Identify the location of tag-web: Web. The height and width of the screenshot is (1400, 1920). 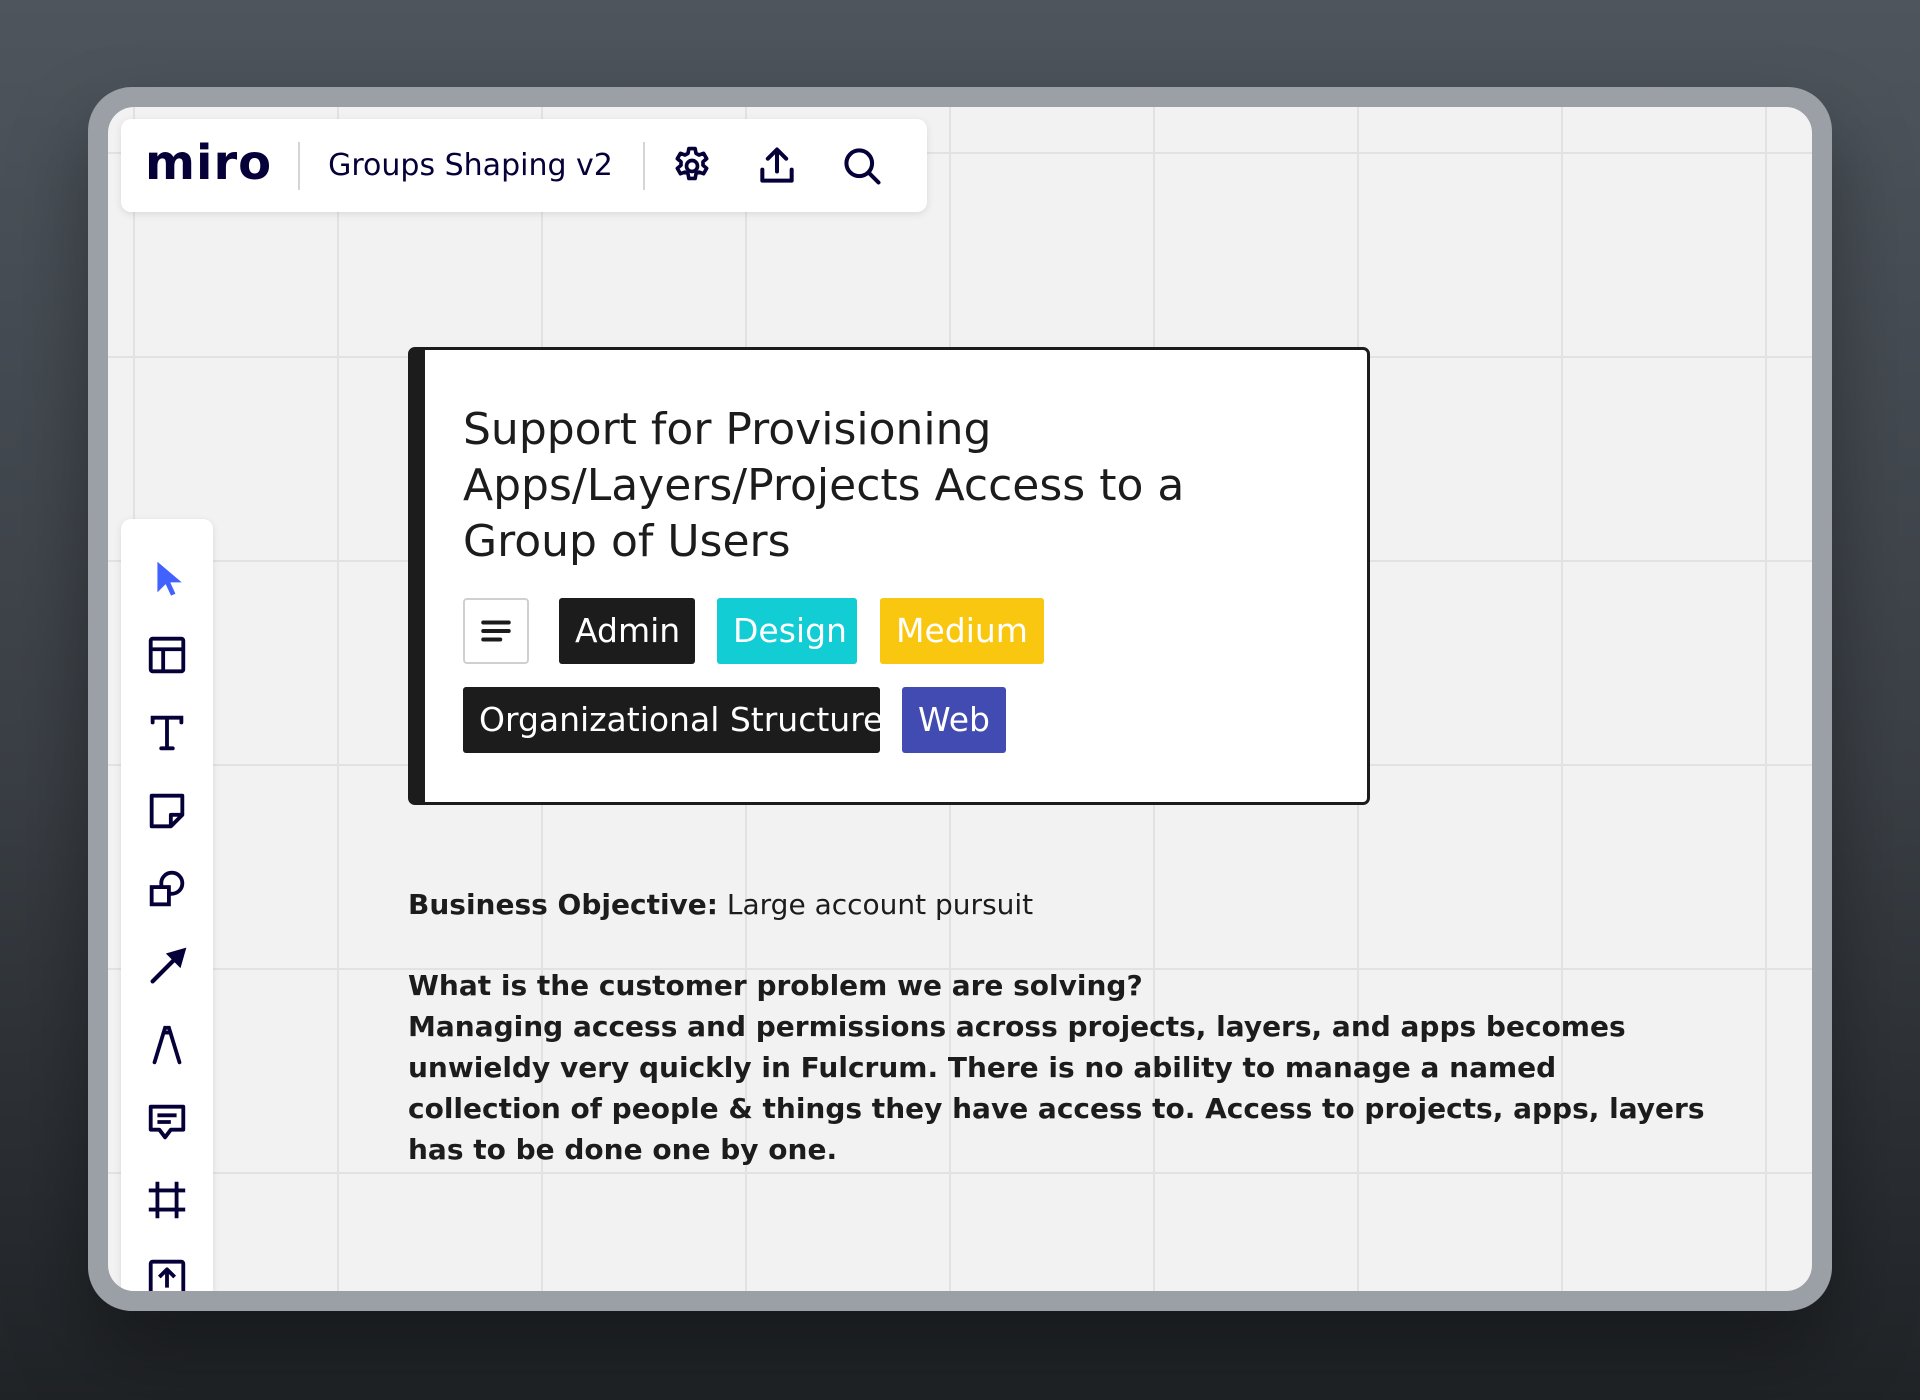
(954, 720).